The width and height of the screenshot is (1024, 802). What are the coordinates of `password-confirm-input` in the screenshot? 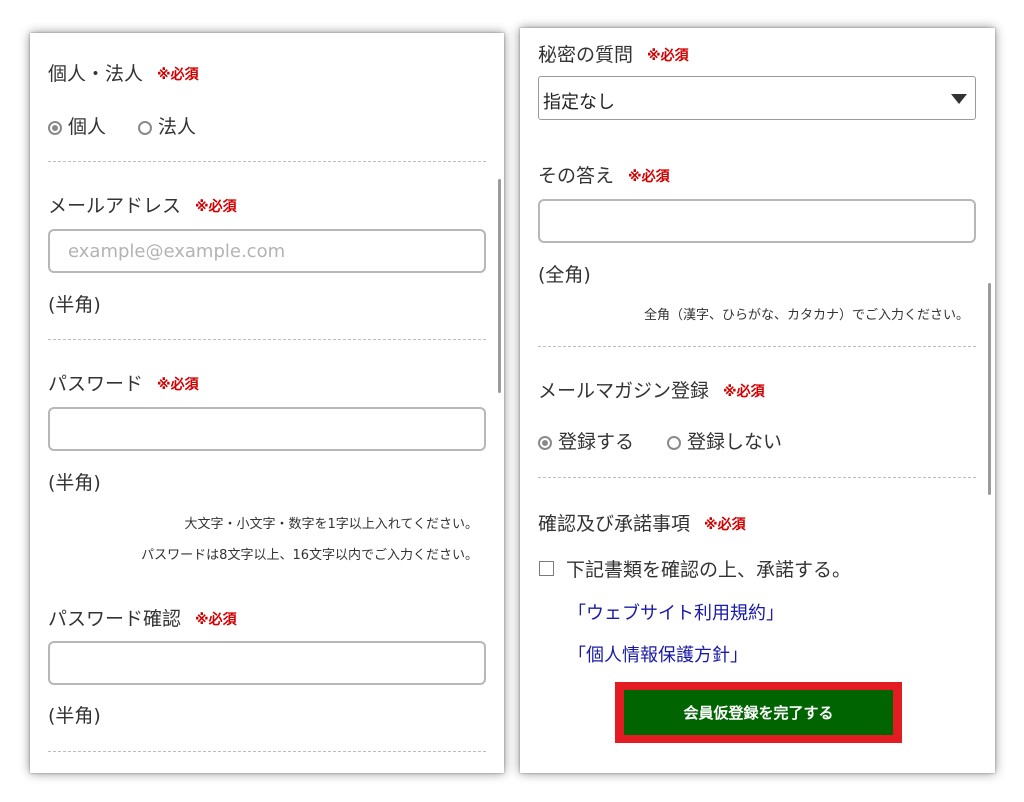 It's located at (267, 663).